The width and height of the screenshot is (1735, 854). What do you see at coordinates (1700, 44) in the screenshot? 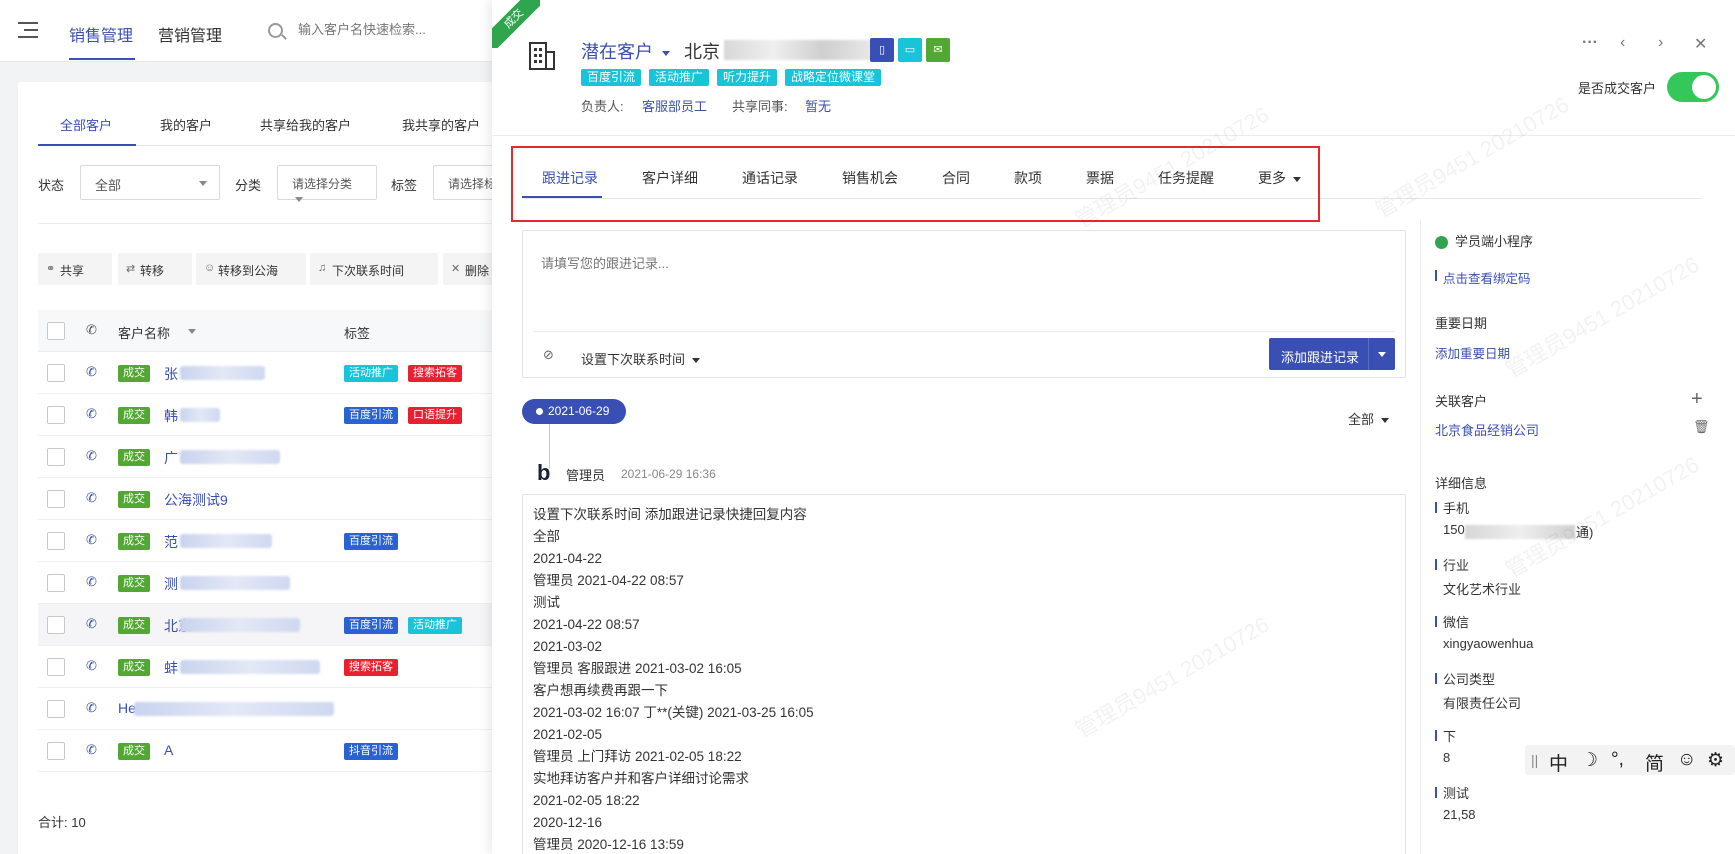
I see `close-icon: ✕` at bounding box center [1700, 44].